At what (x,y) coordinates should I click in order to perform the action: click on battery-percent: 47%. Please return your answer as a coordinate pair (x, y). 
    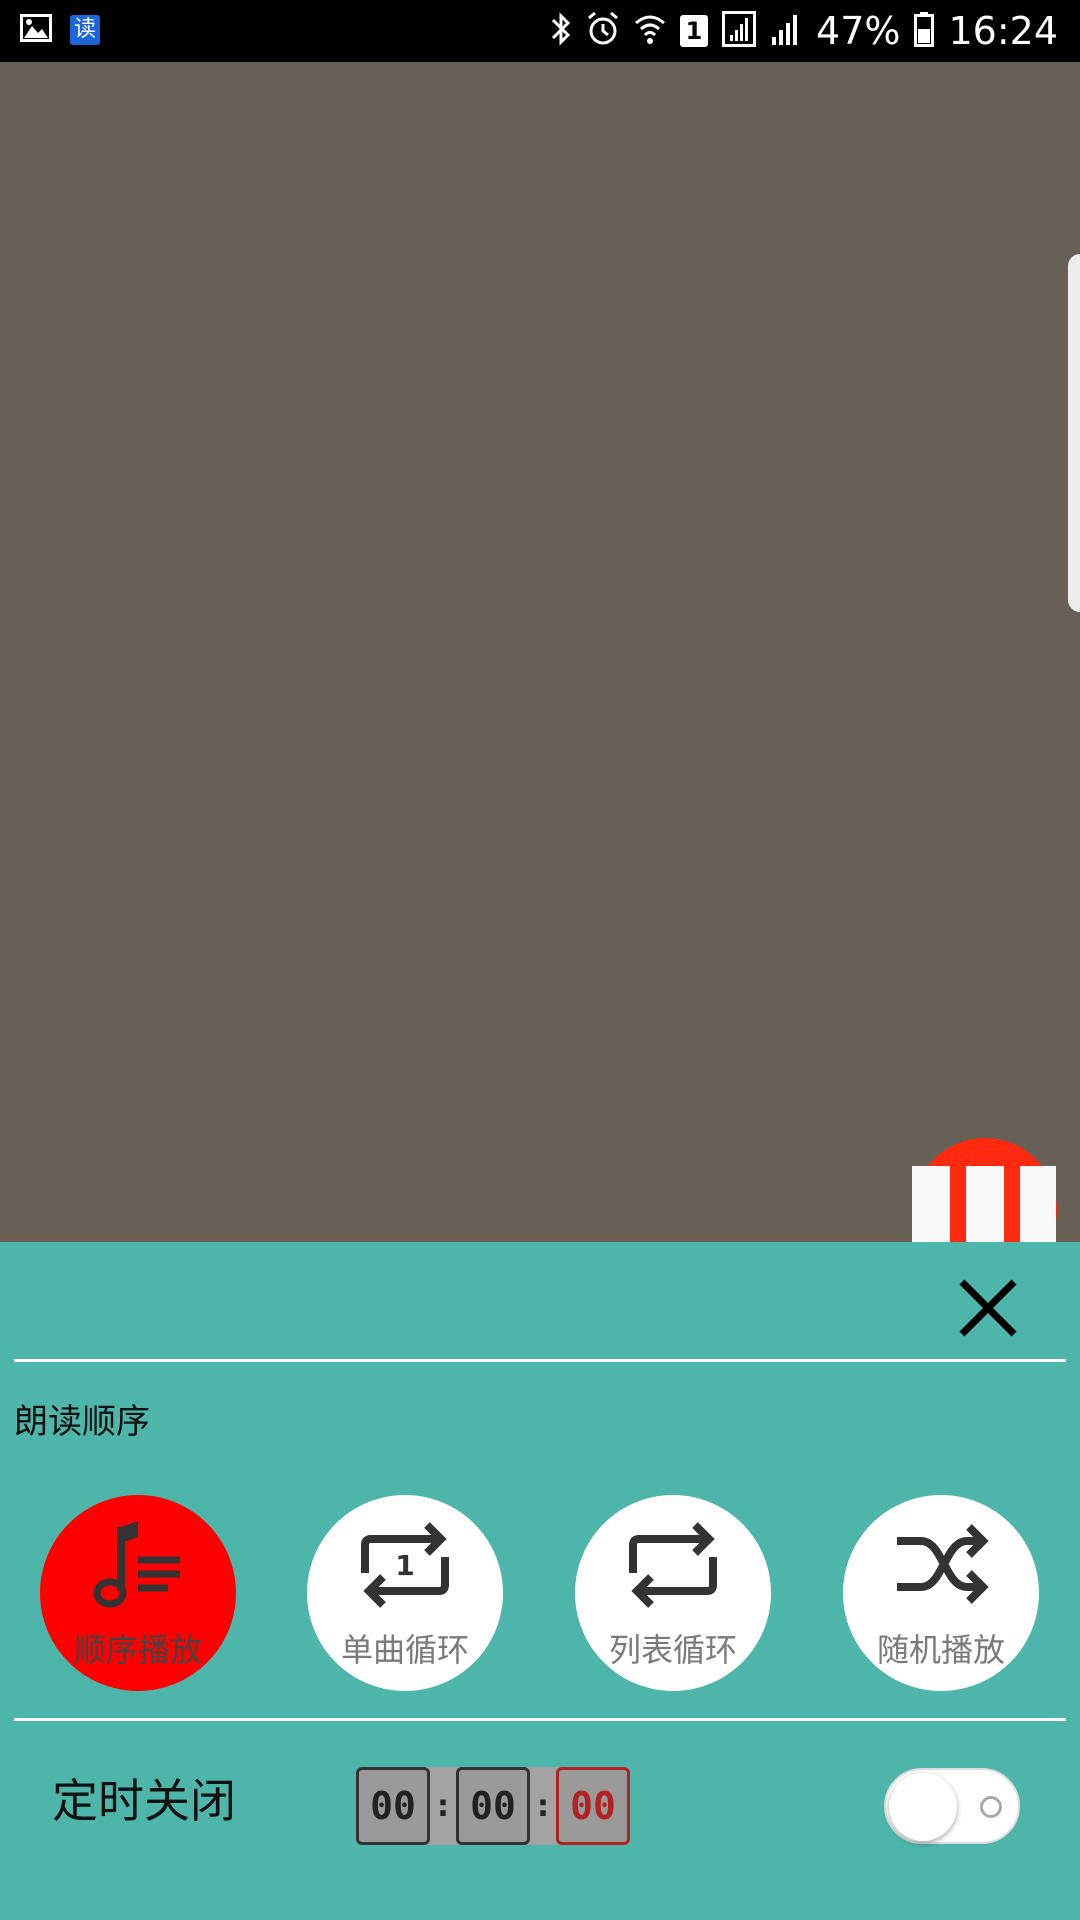
    Looking at the image, I should click on (858, 31).